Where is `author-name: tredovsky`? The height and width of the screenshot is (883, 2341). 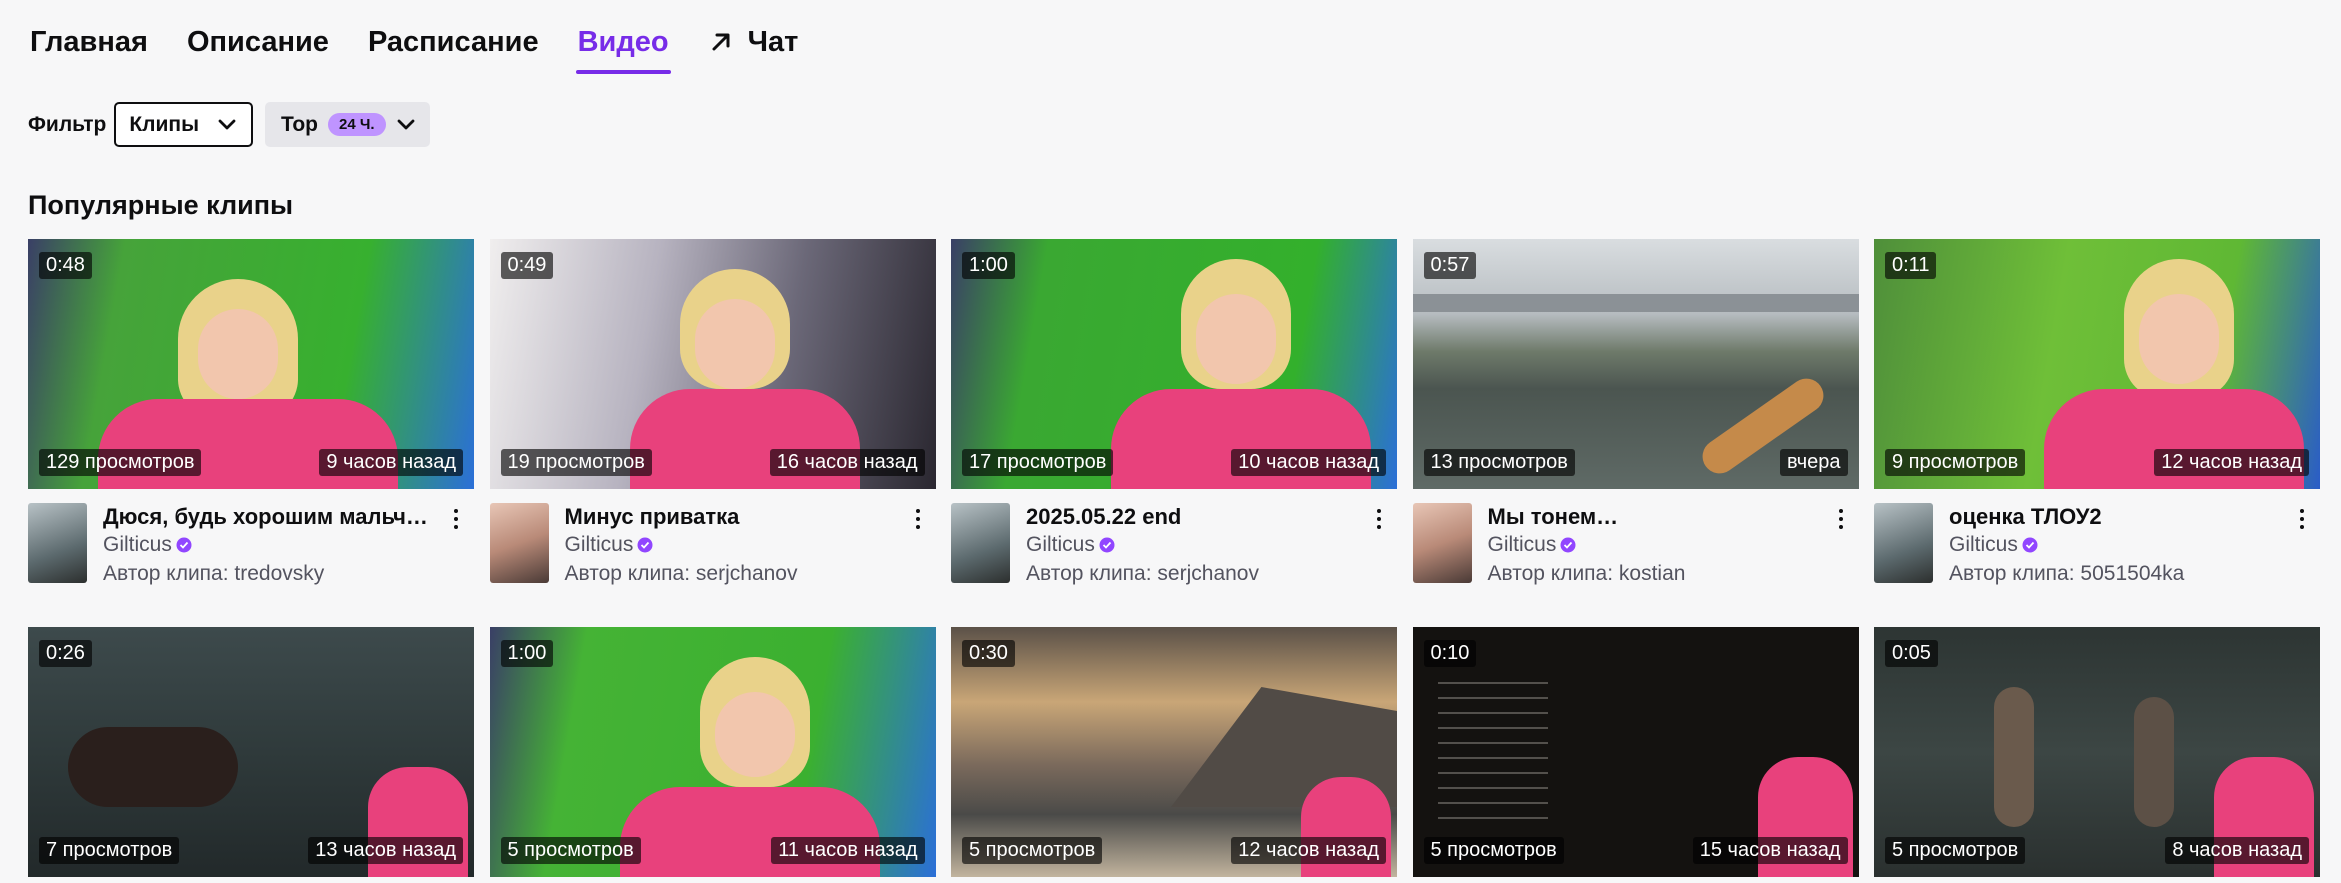 author-name: tredovsky is located at coordinates (279, 573).